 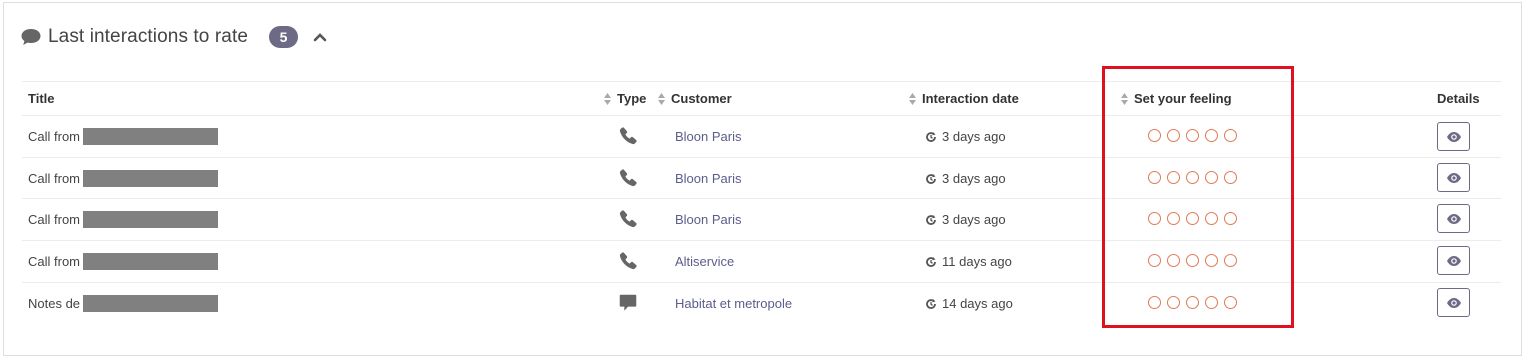 What do you see at coordinates (733, 303) in the screenshot?
I see `customer-link: Habitat et metropole` at bounding box center [733, 303].